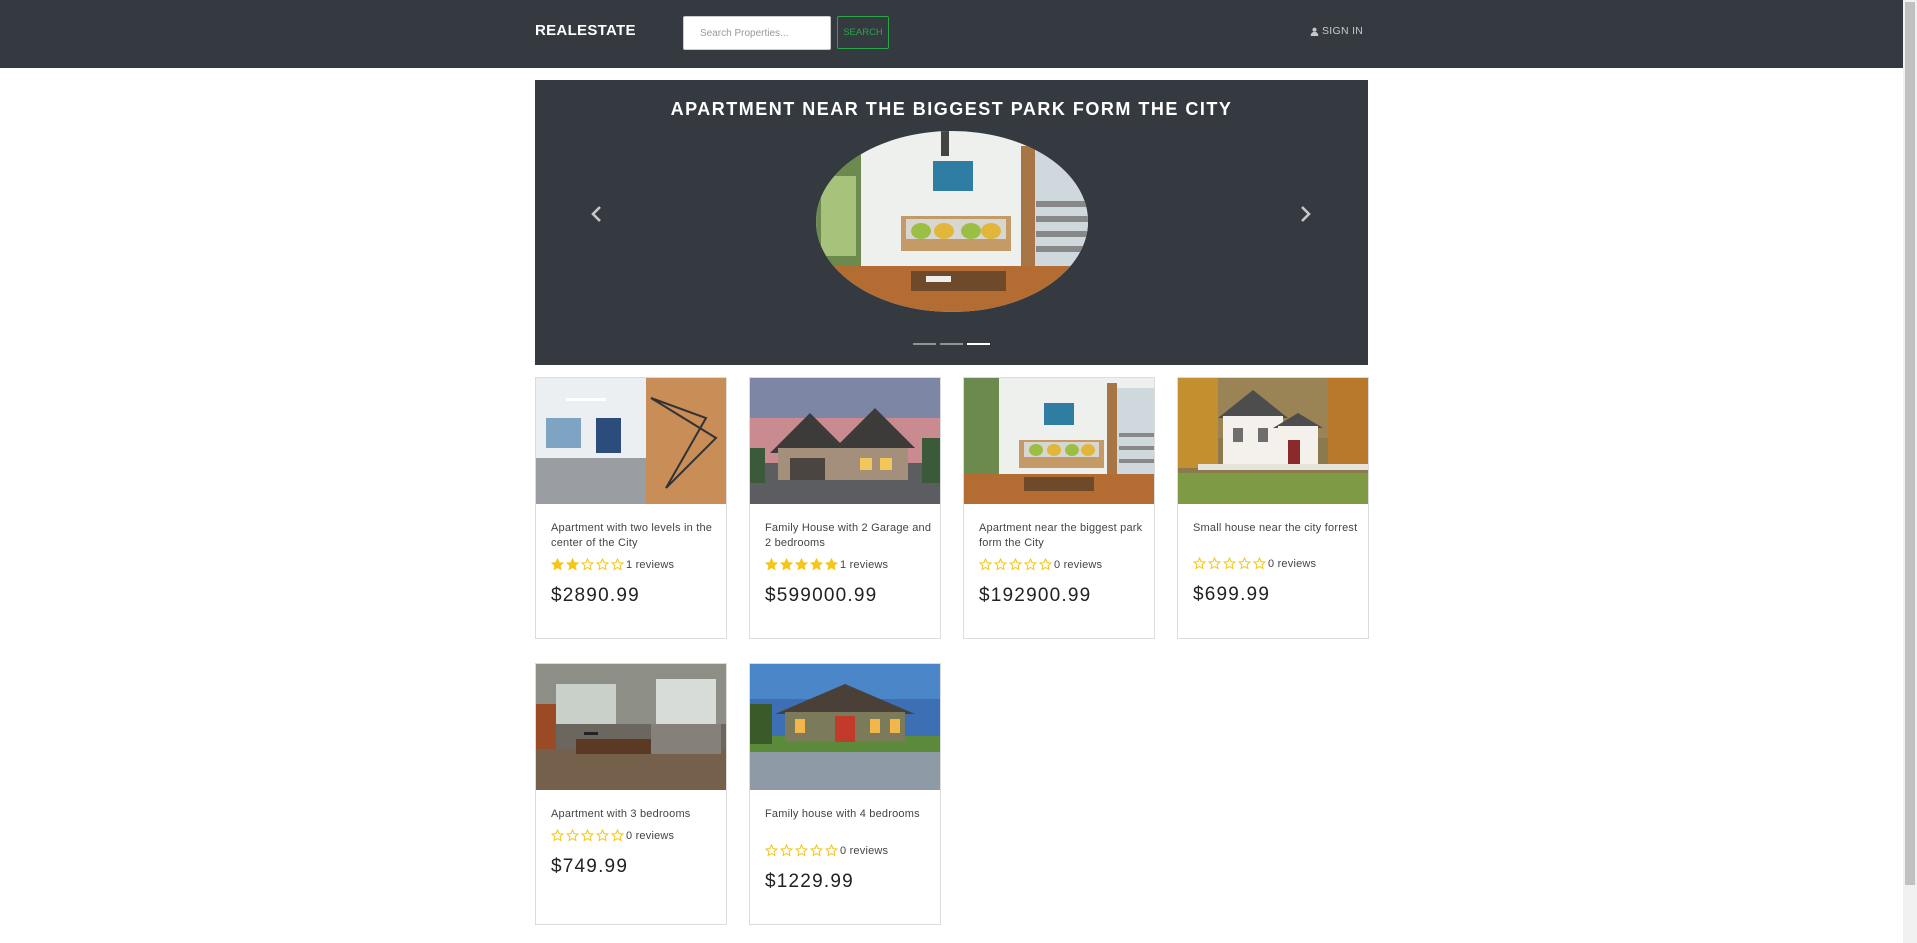 This screenshot has width=1917, height=943. Describe the element at coordinates (1035, 595) in the screenshot. I see `listing-price: $192900.99` at that location.